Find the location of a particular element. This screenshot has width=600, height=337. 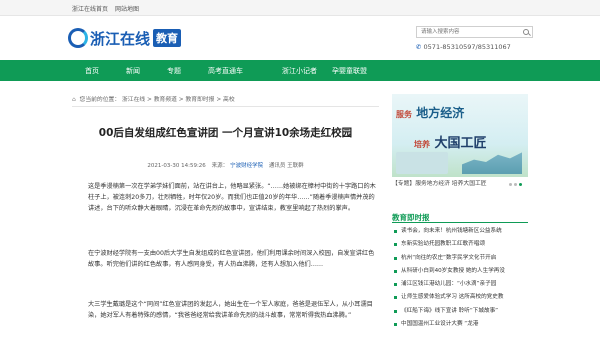

source-label: 来源： is located at coordinates (220, 166).